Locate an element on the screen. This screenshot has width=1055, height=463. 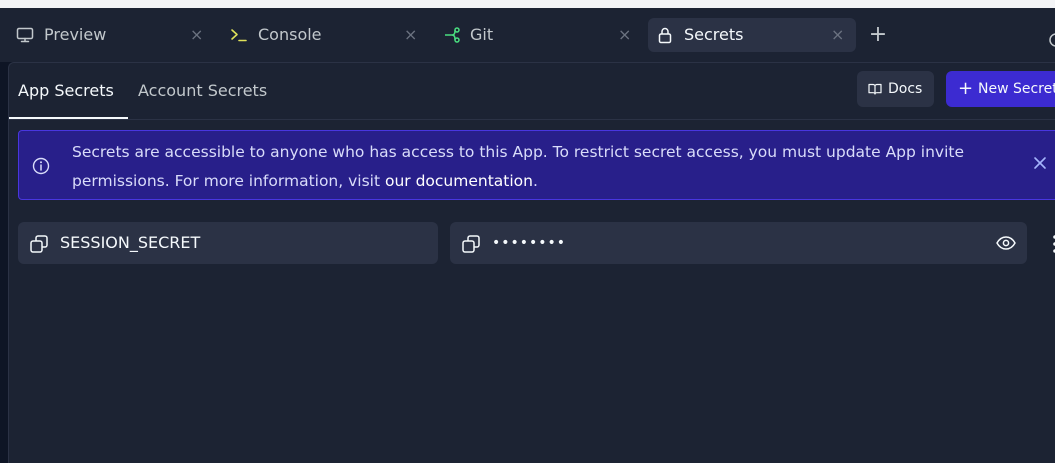
tab-label: Console is located at coordinates (290, 34).